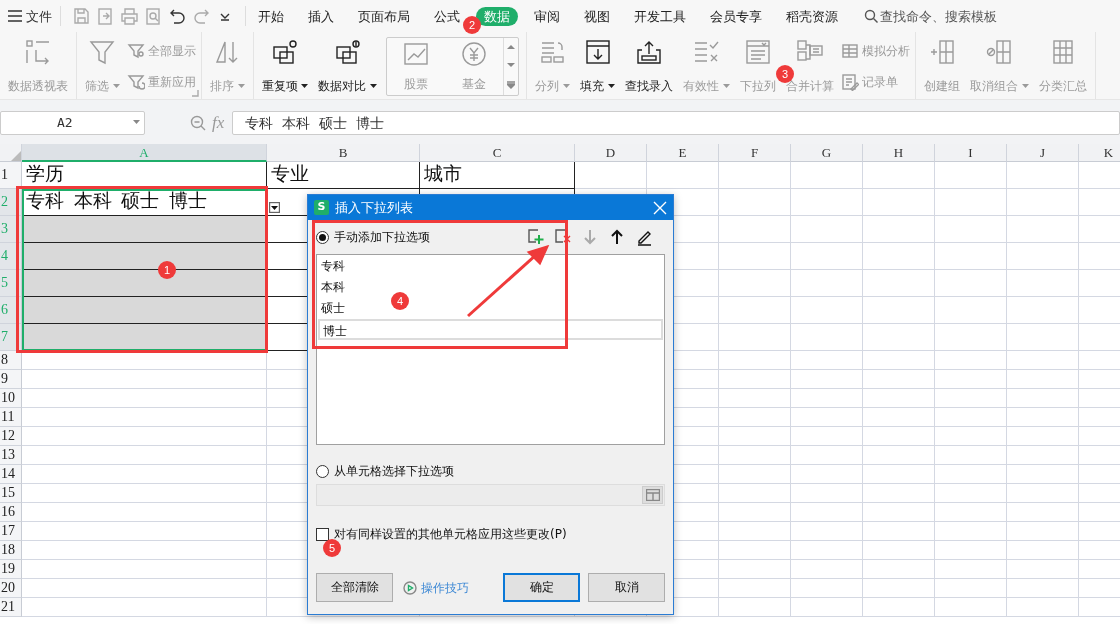 Image resolution: width=1120 pixels, height=624 pixels. What do you see at coordinates (11, 417) in the screenshot?
I see `row-header: 11` at bounding box center [11, 417].